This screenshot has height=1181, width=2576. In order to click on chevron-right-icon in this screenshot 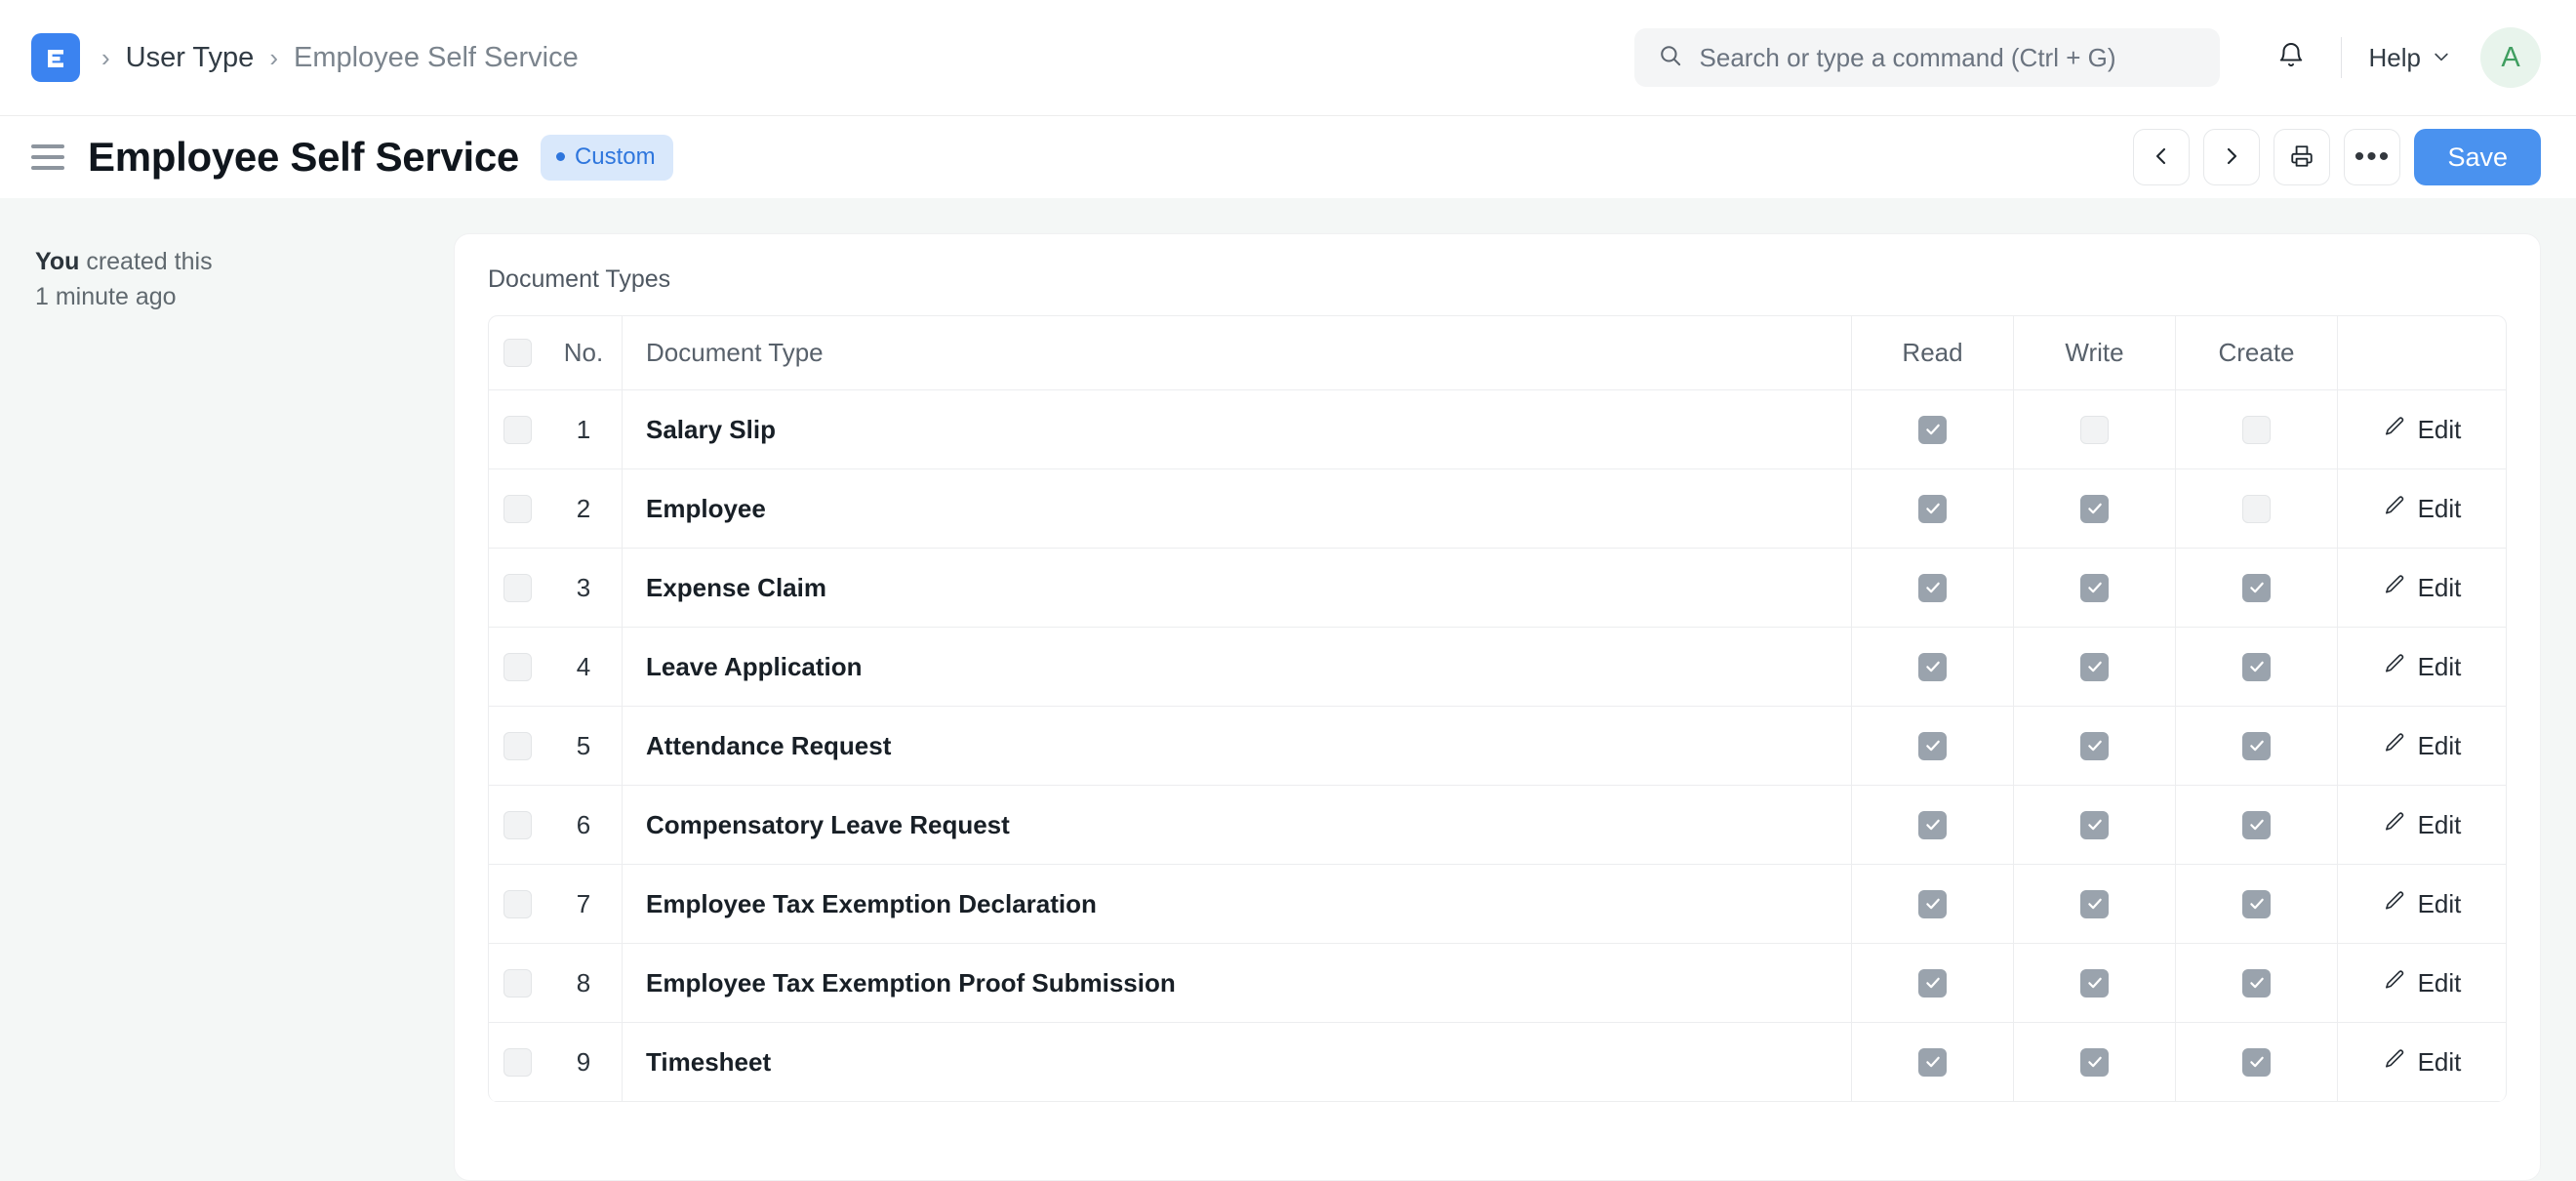, I will do `click(2231, 157)`.